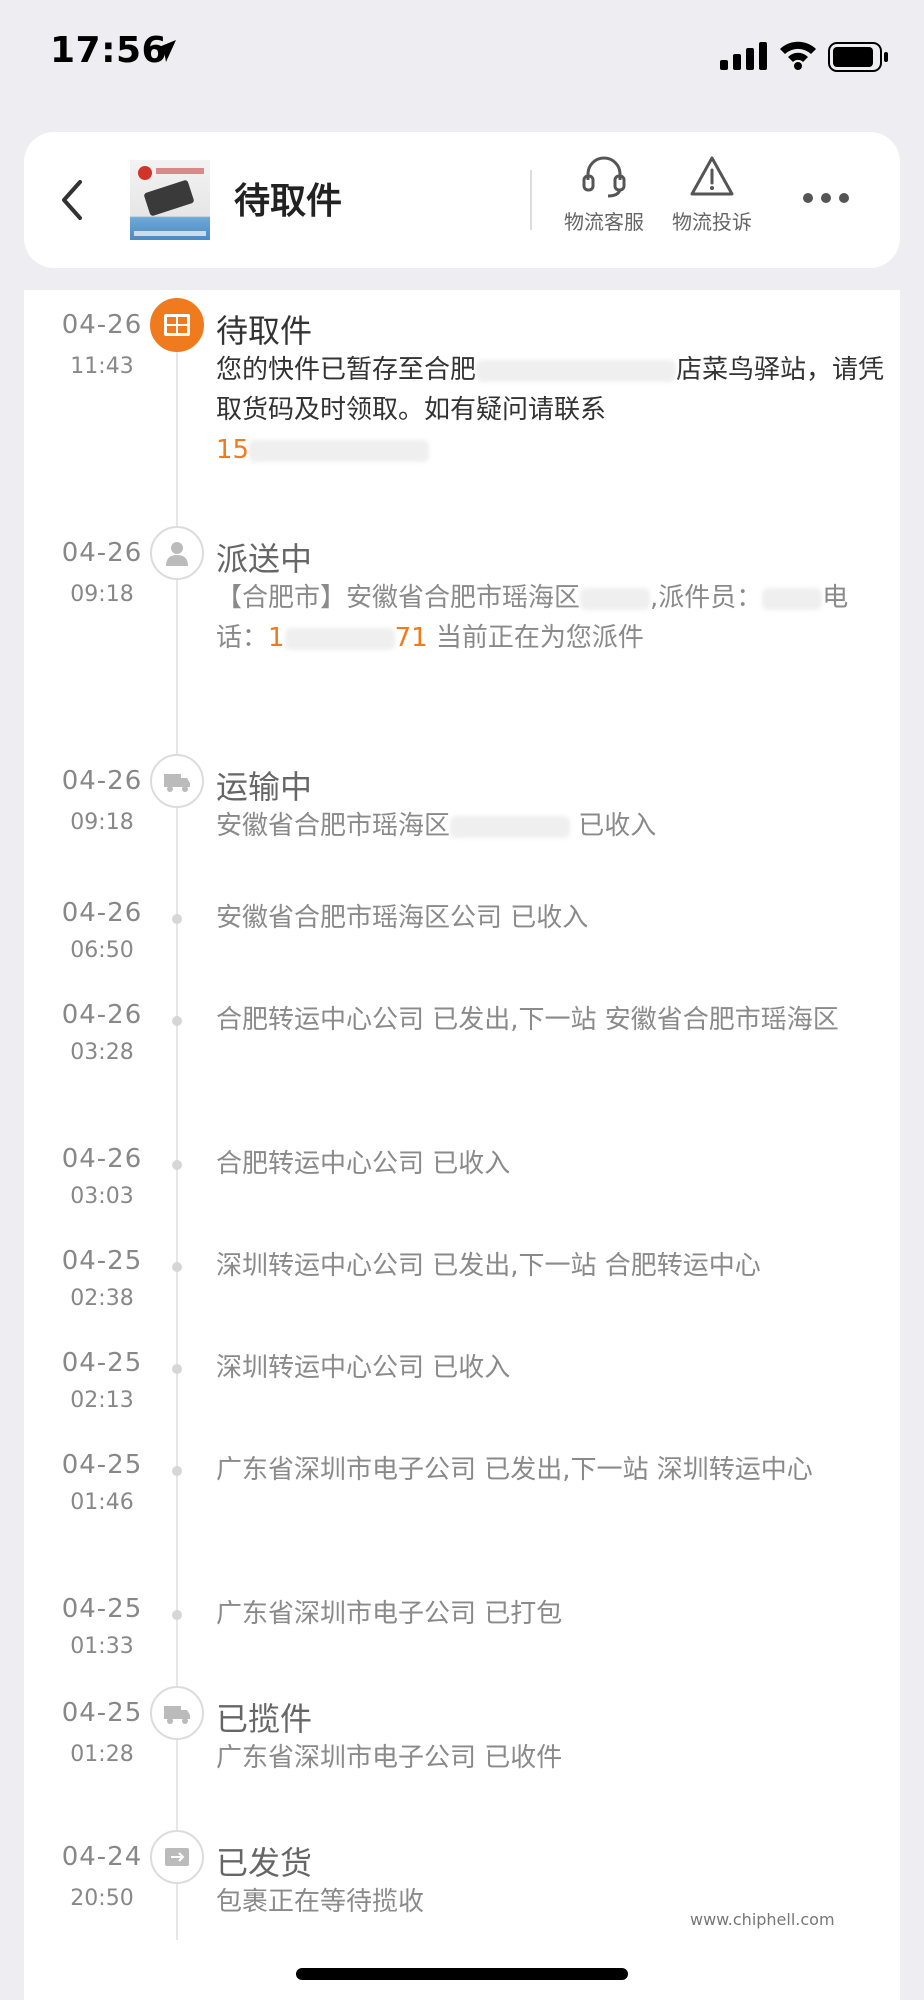 The image size is (924, 2000). I want to click on status-bar: 17:56, so click(462, 55).